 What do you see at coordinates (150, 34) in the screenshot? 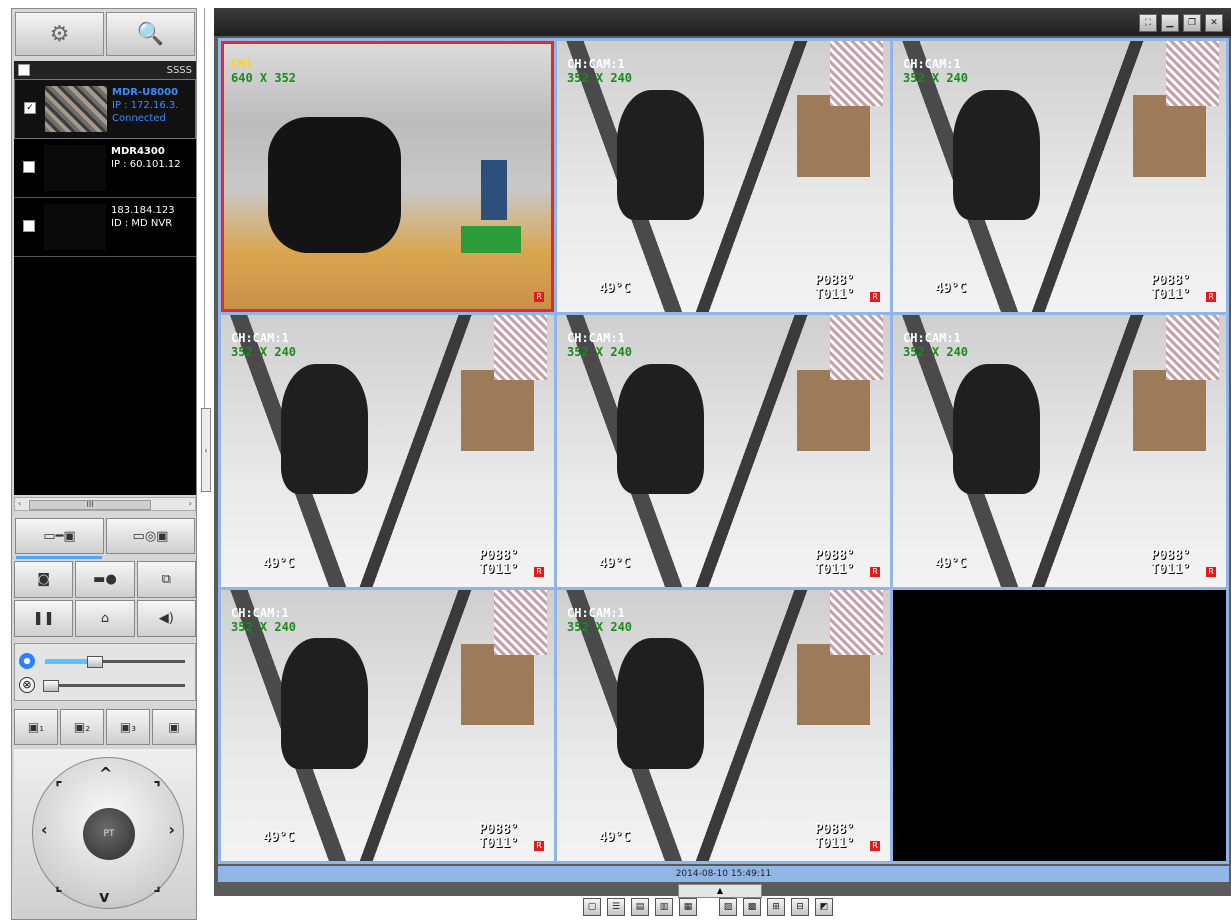
I see `search-button: 🔍` at bounding box center [150, 34].